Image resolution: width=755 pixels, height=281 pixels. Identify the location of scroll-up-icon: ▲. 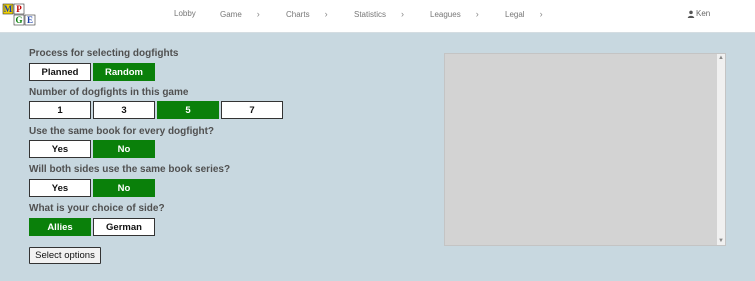
(721, 58).